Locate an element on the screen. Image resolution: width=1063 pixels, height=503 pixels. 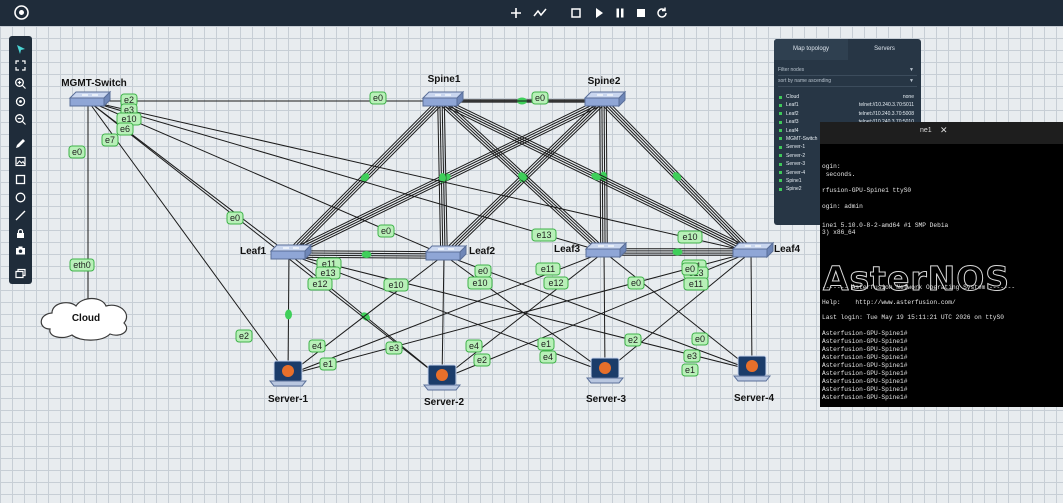
svg-text: e3 is located at coordinates (394, 348).